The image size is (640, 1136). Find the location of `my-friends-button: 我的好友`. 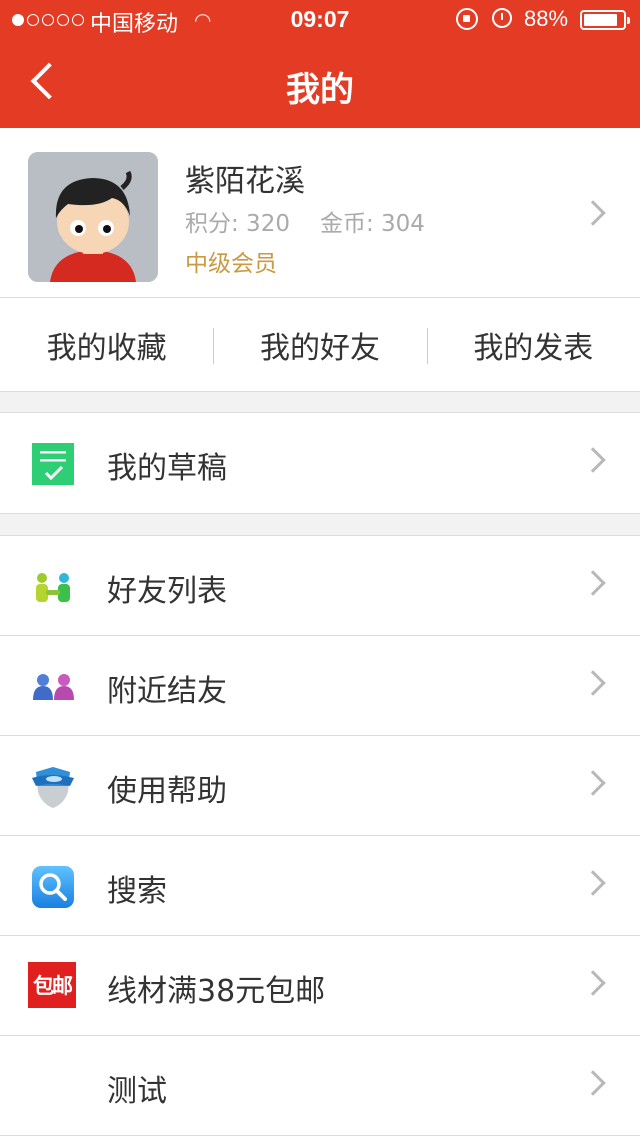

my-friends-button: 我的好友 is located at coordinates (319, 344).